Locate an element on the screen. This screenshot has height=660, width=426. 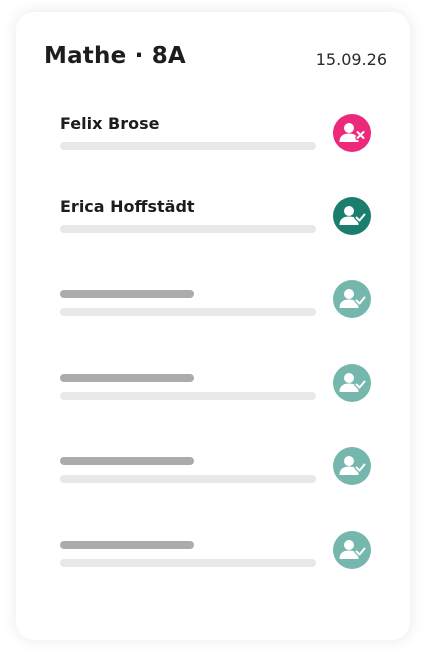
student-row: Felix Brose is located at coordinates (225, 144).